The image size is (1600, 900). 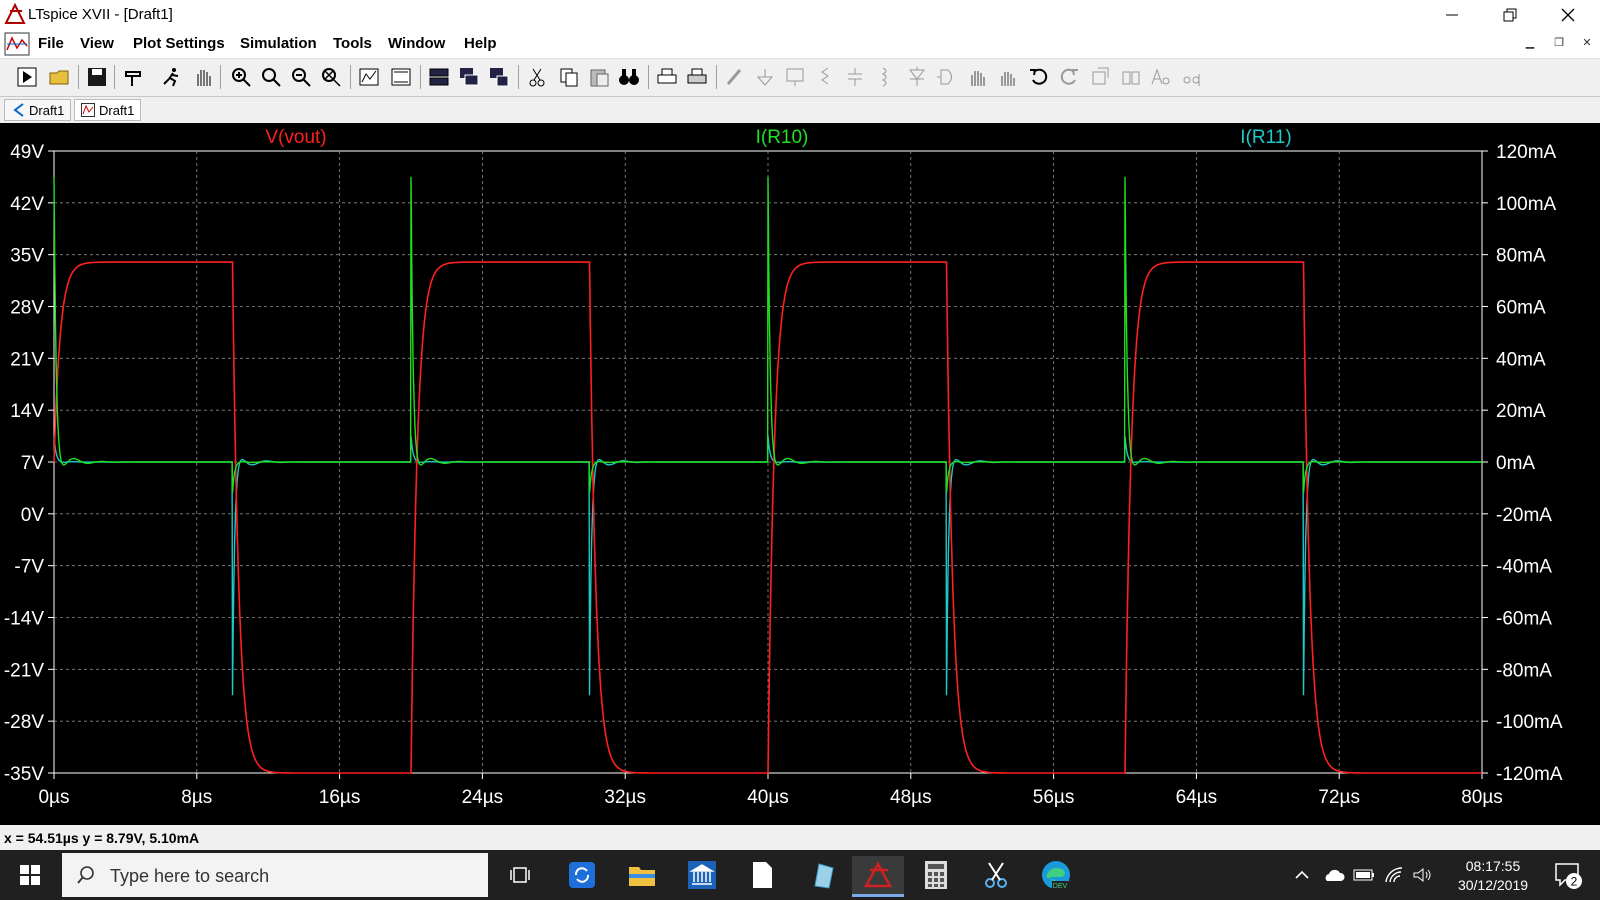 I want to click on drag-button, so click(x=1007, y=77).